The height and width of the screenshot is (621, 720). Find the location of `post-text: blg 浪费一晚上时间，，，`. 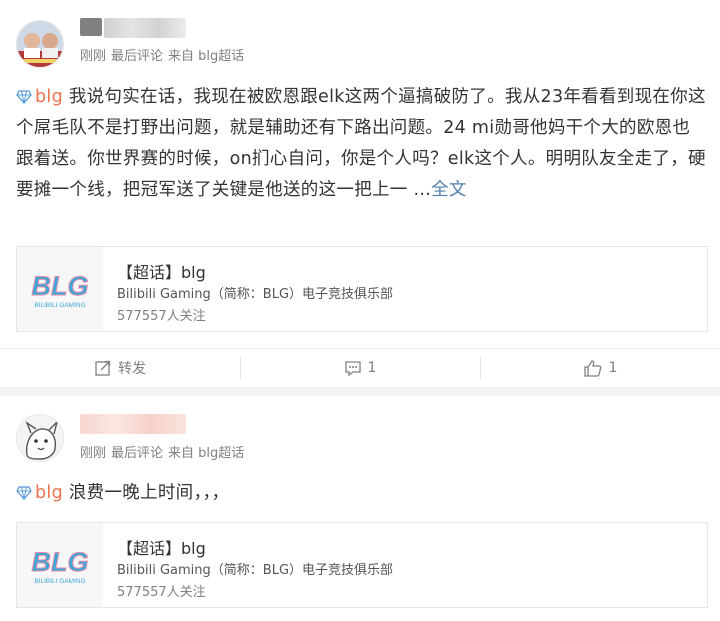

post-text: blg 浪费一晚上时间，，， is located at coordinates (361, 493).